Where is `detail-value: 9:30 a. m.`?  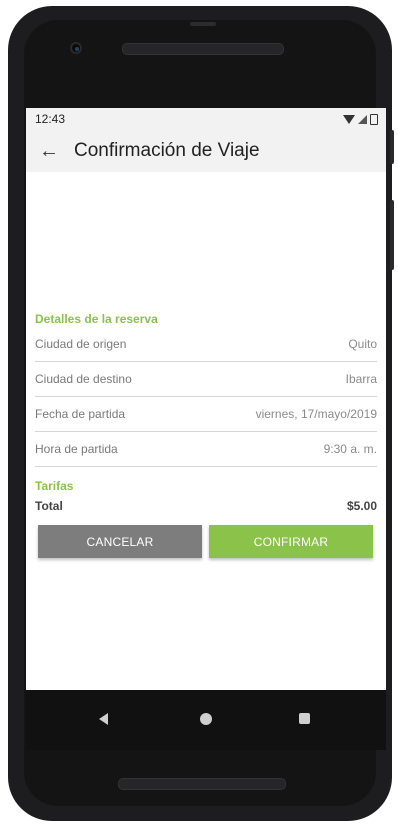
detail-value: 9:30 a. m. is located at coordinates (350, 449).